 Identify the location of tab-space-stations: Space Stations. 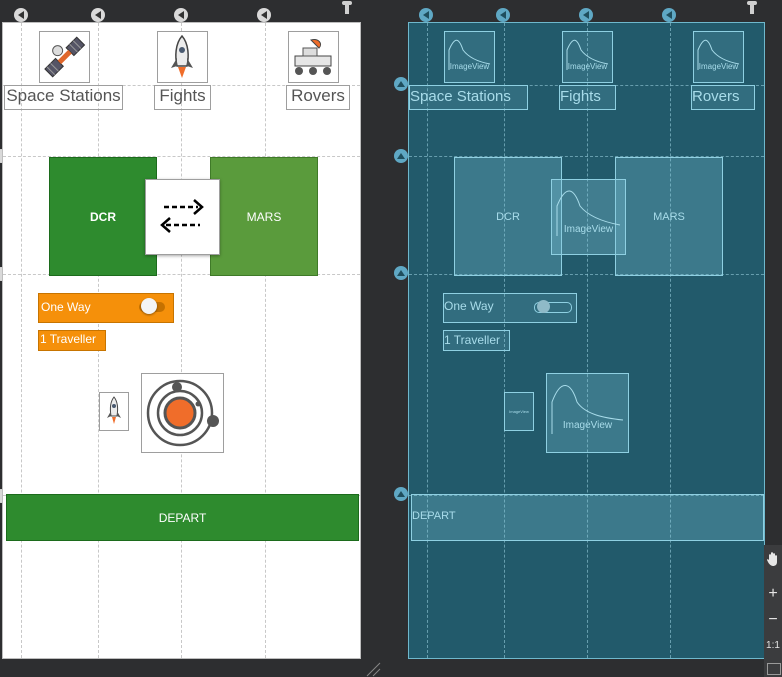
(63, 97).